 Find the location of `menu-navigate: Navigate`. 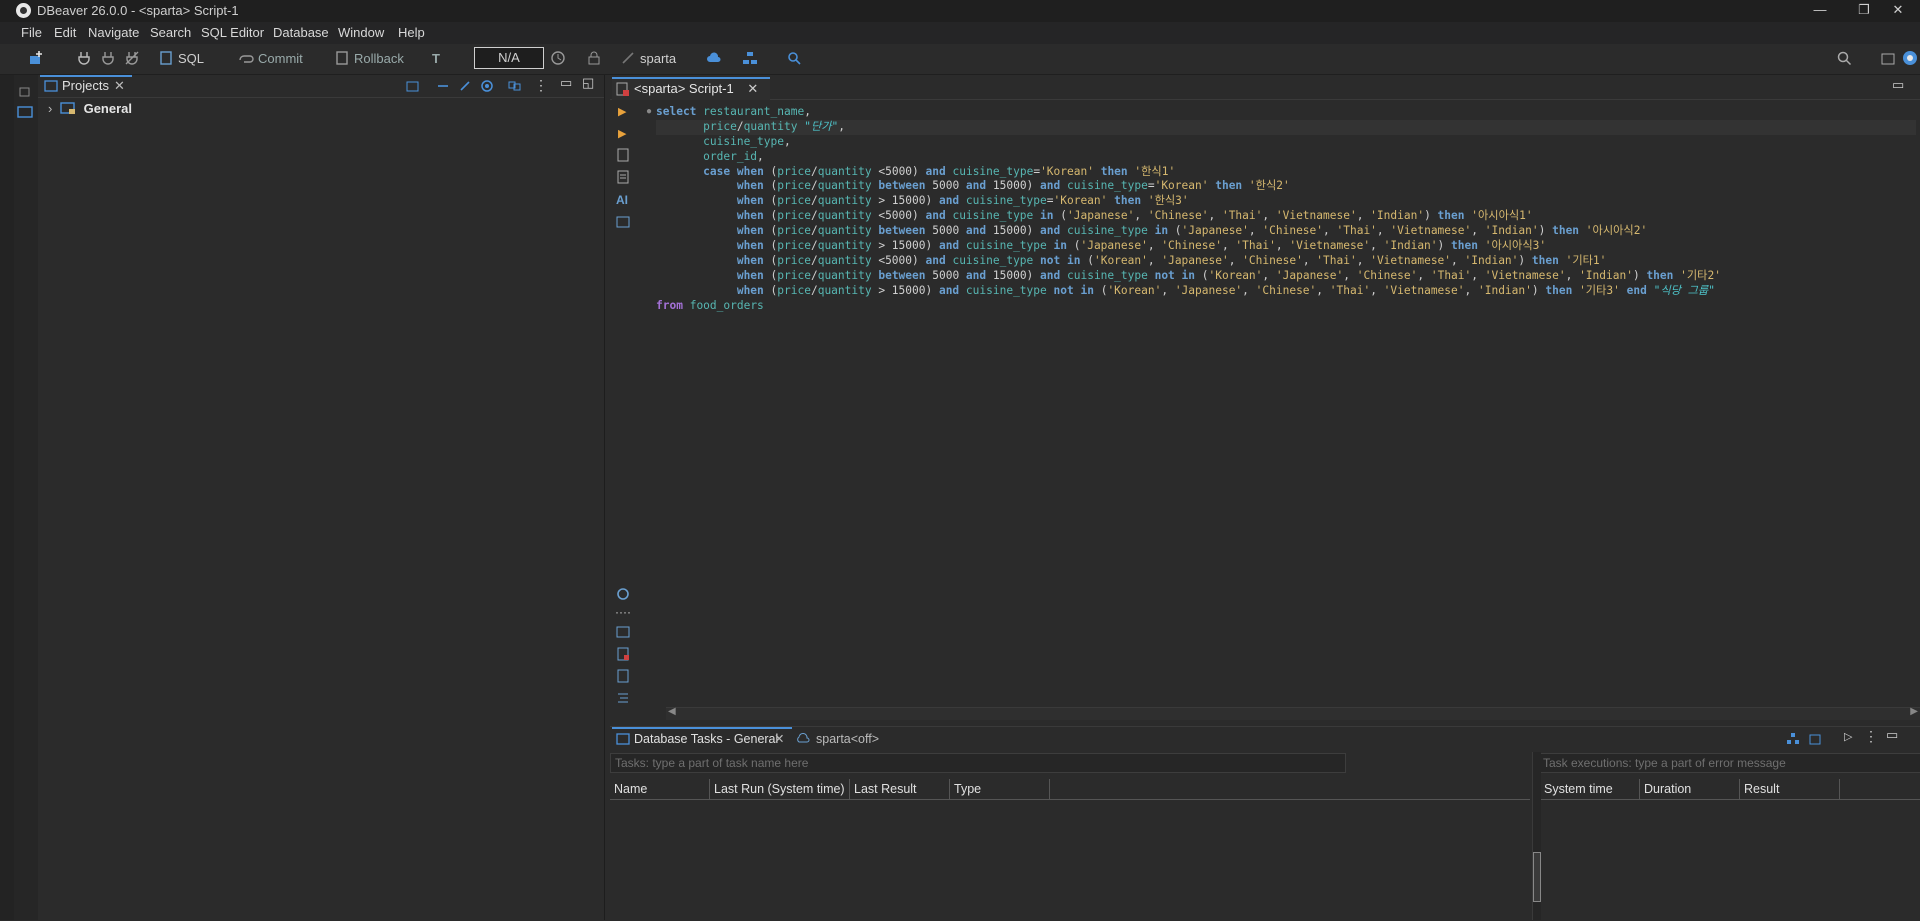

menu-navigate: Navigate is located at coordinates (113, 32).